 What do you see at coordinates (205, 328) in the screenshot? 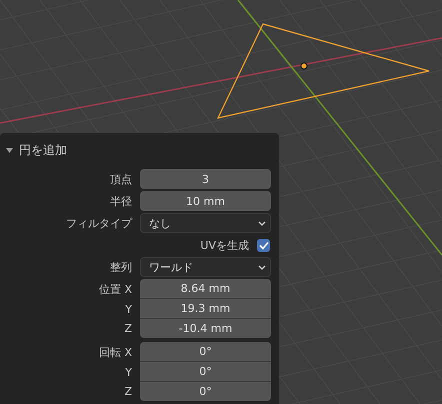
I see `number-field: -10.4 mm` at bounding box center [205, 328].